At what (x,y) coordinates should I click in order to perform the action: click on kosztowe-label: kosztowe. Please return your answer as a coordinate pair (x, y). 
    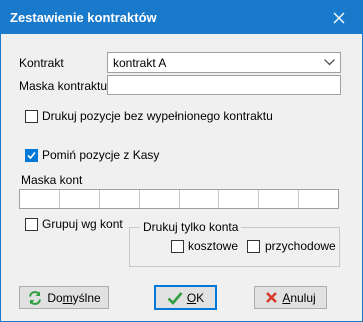
    Looking at the image, I should click on (213, 246).